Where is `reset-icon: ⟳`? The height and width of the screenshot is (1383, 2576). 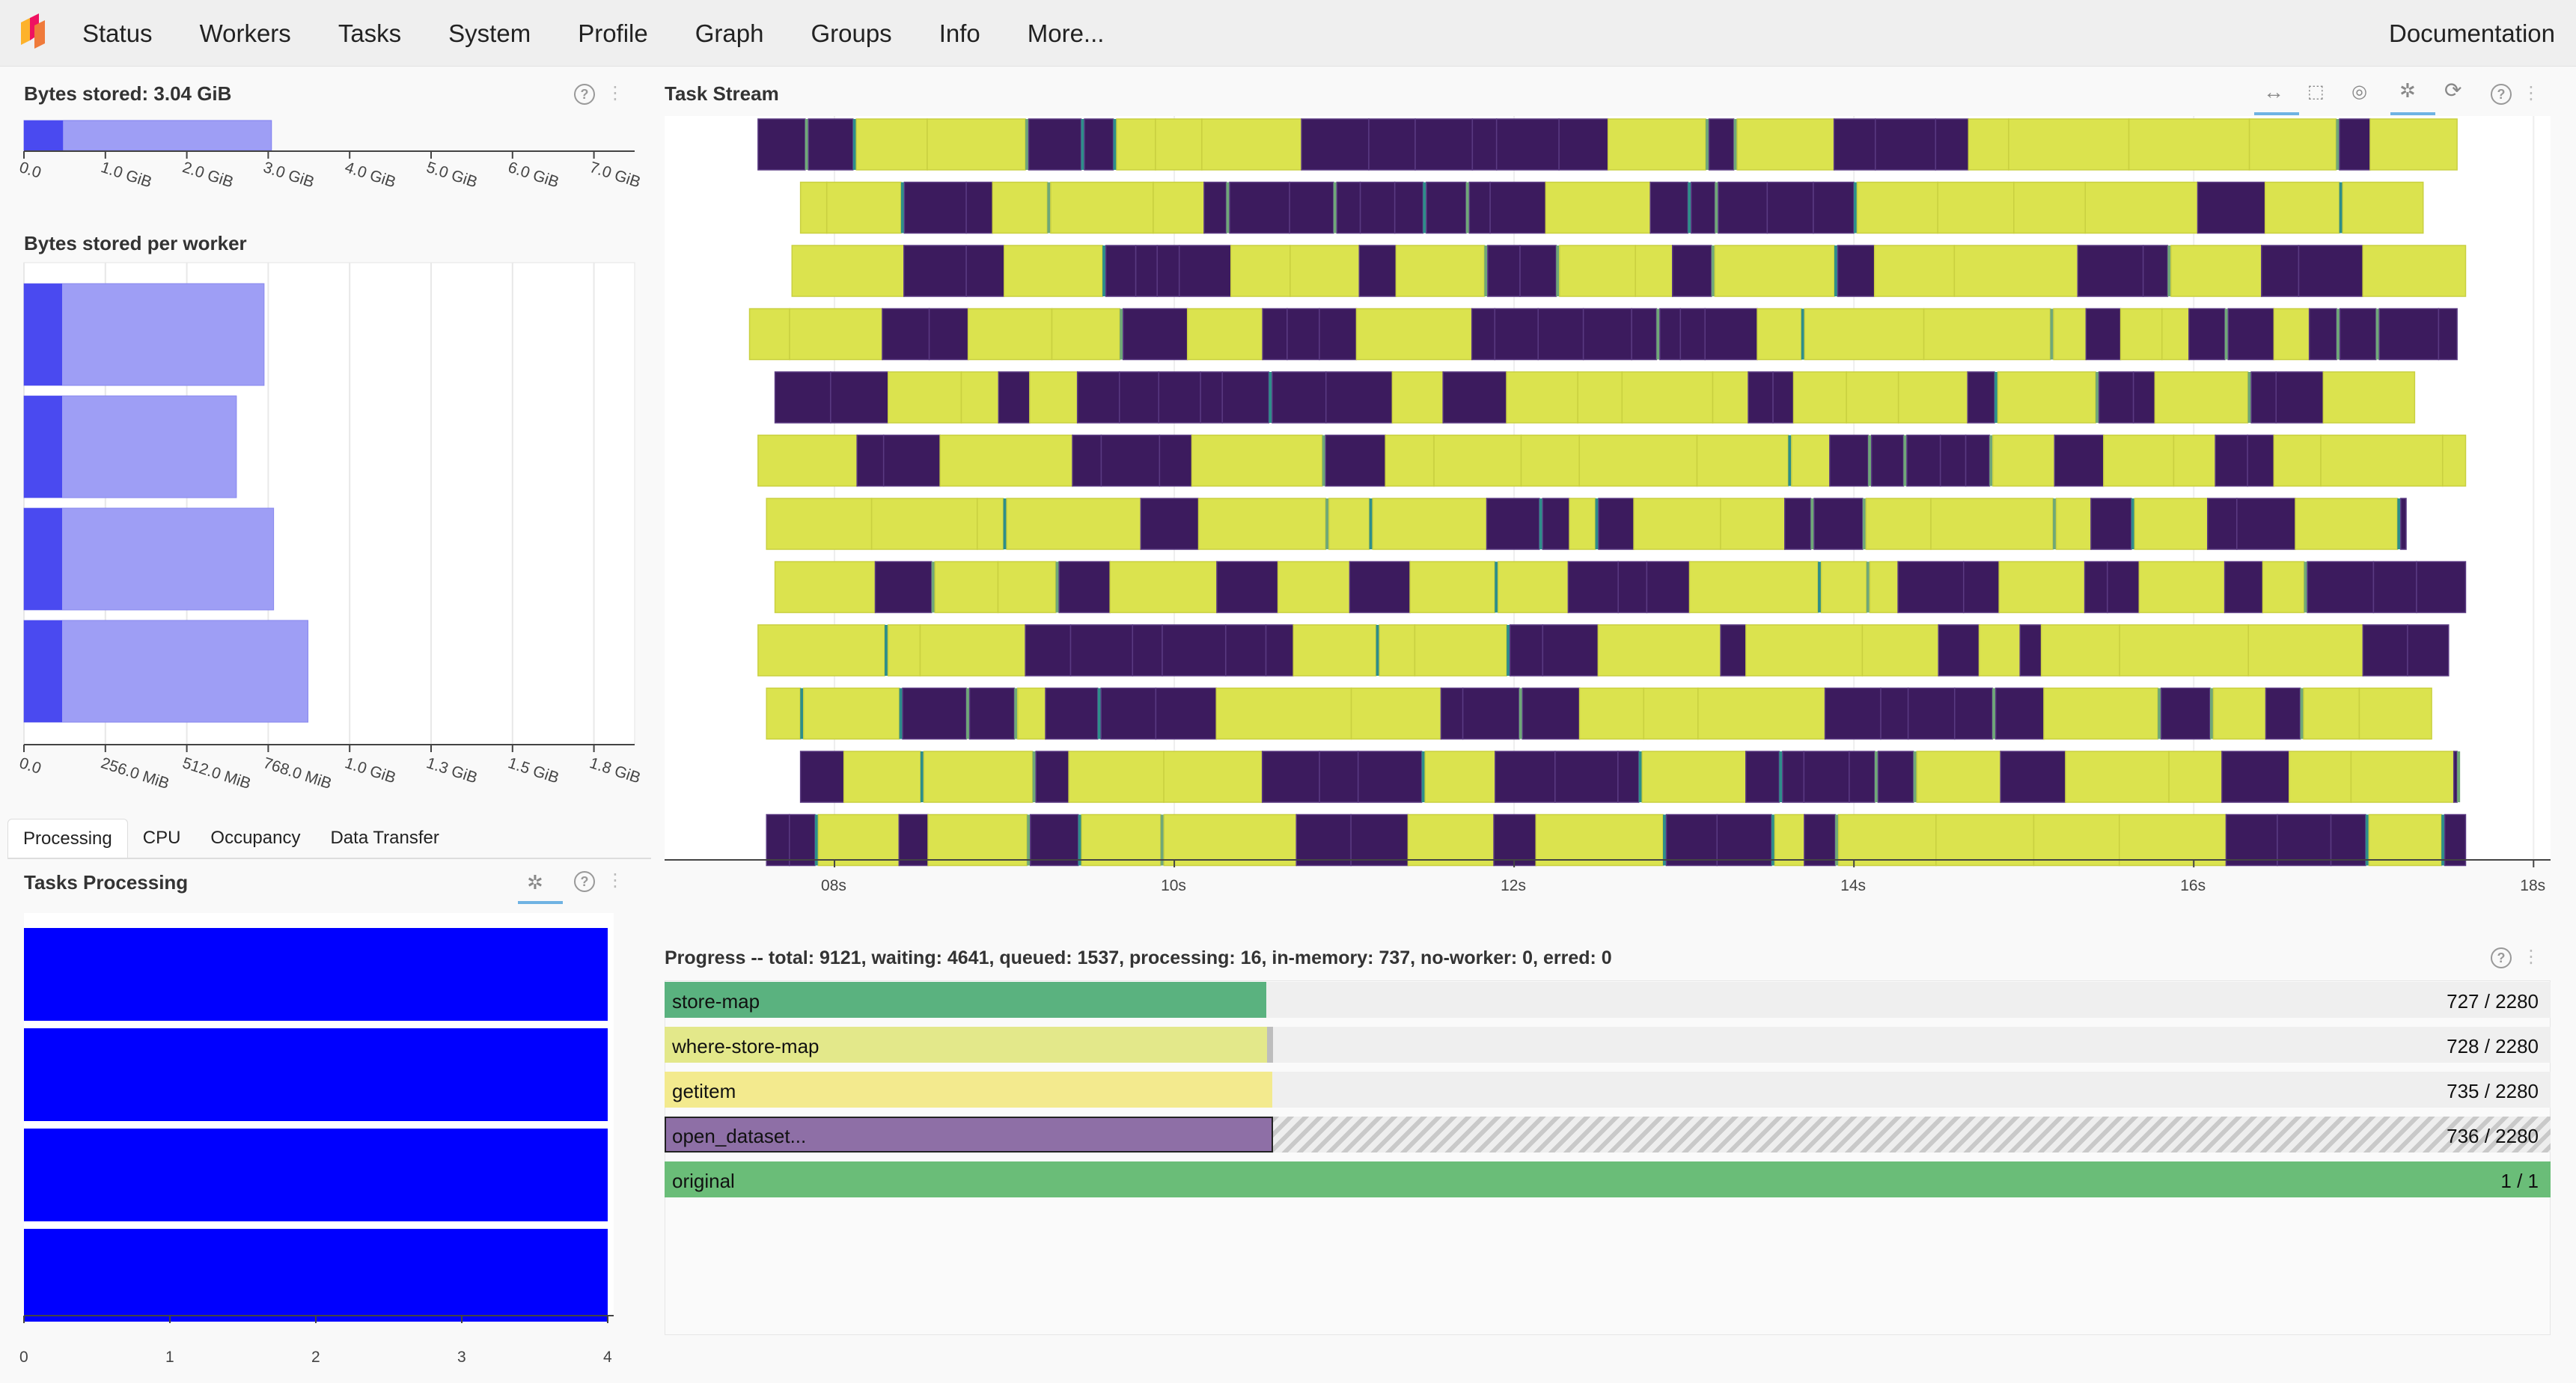
reset-icon: ⟳ is located at coordinates (2452, 90).